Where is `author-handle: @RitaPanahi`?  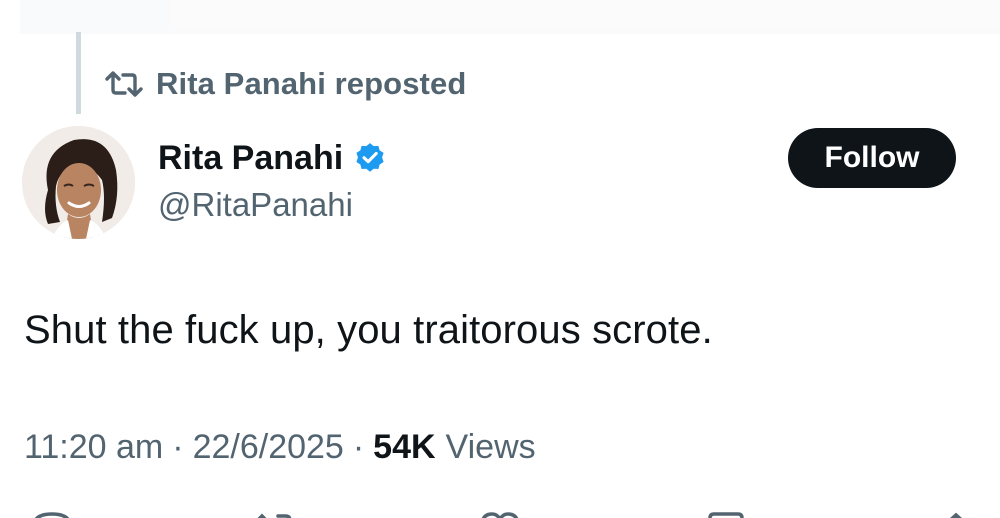
author-handle: @RitaPanahi is located at coordinates (255, 205).